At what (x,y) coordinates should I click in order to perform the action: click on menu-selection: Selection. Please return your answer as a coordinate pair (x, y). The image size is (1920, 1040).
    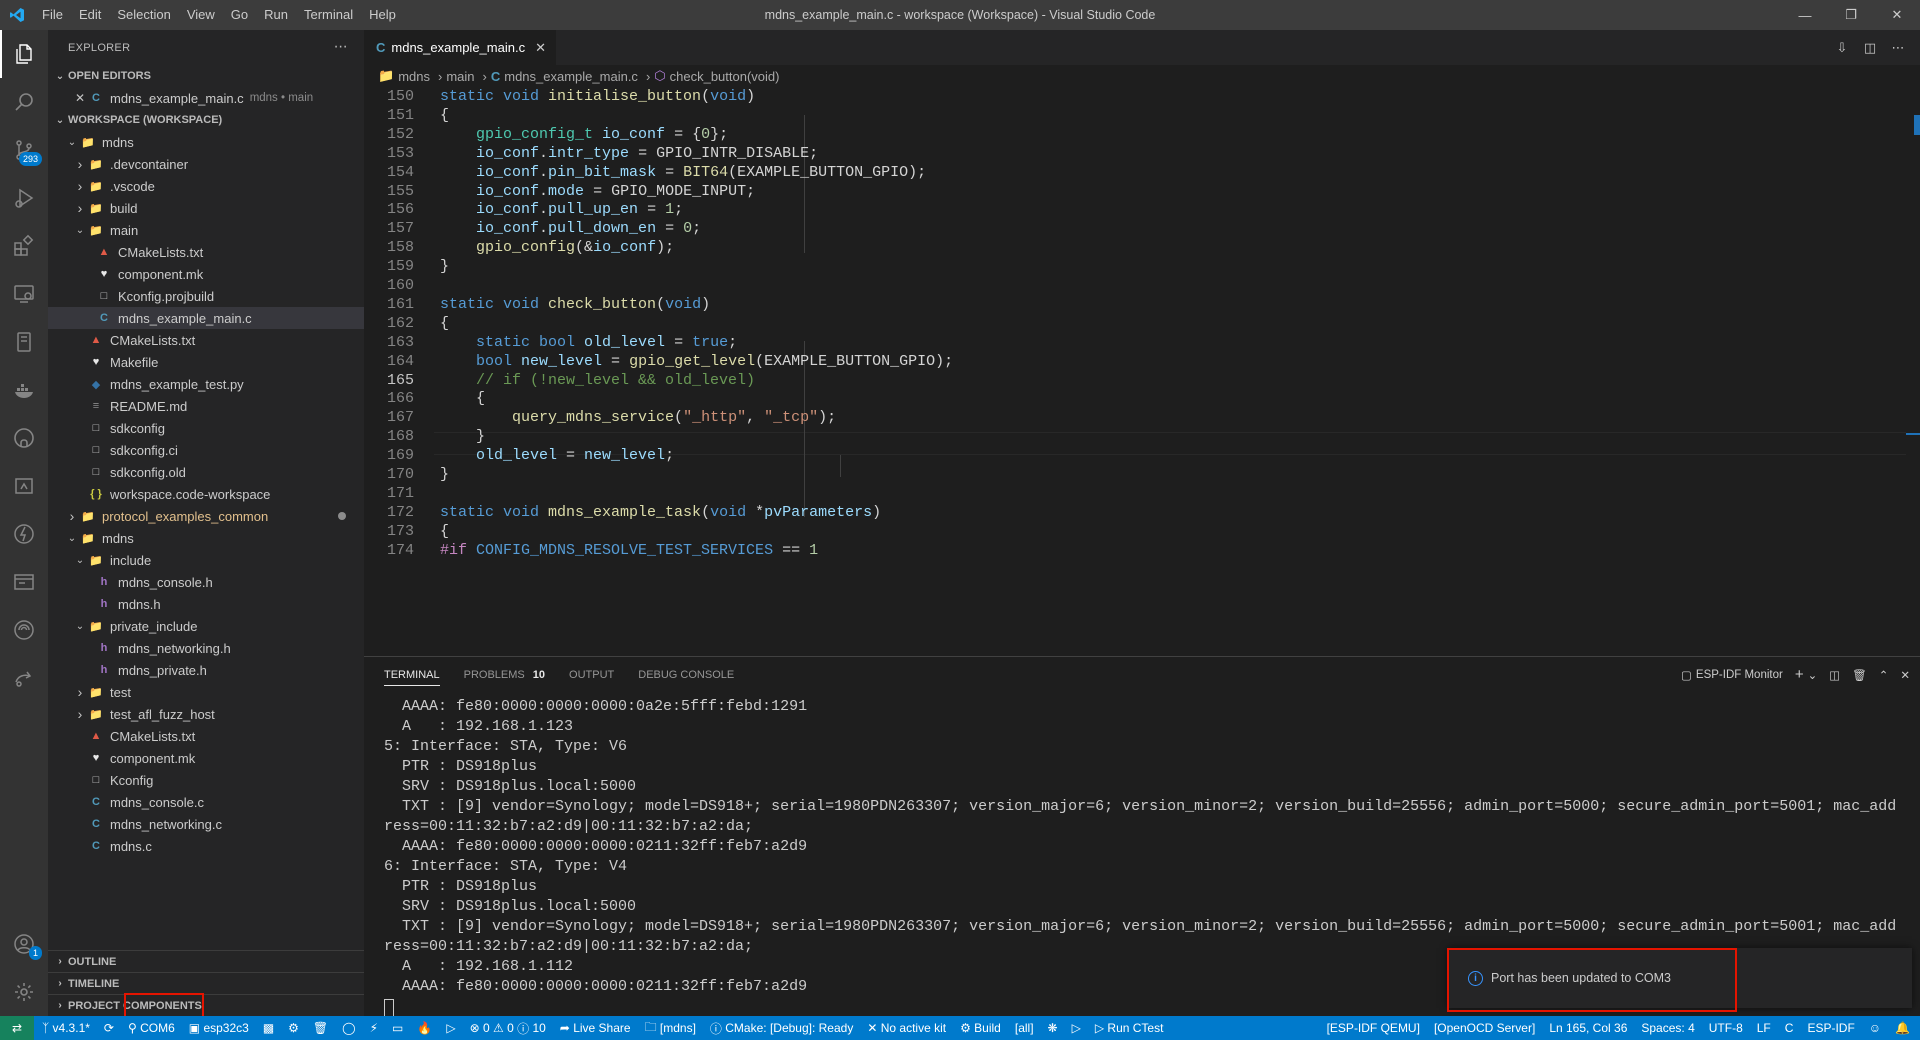
    Looking at the image, I should click on (143, 15).